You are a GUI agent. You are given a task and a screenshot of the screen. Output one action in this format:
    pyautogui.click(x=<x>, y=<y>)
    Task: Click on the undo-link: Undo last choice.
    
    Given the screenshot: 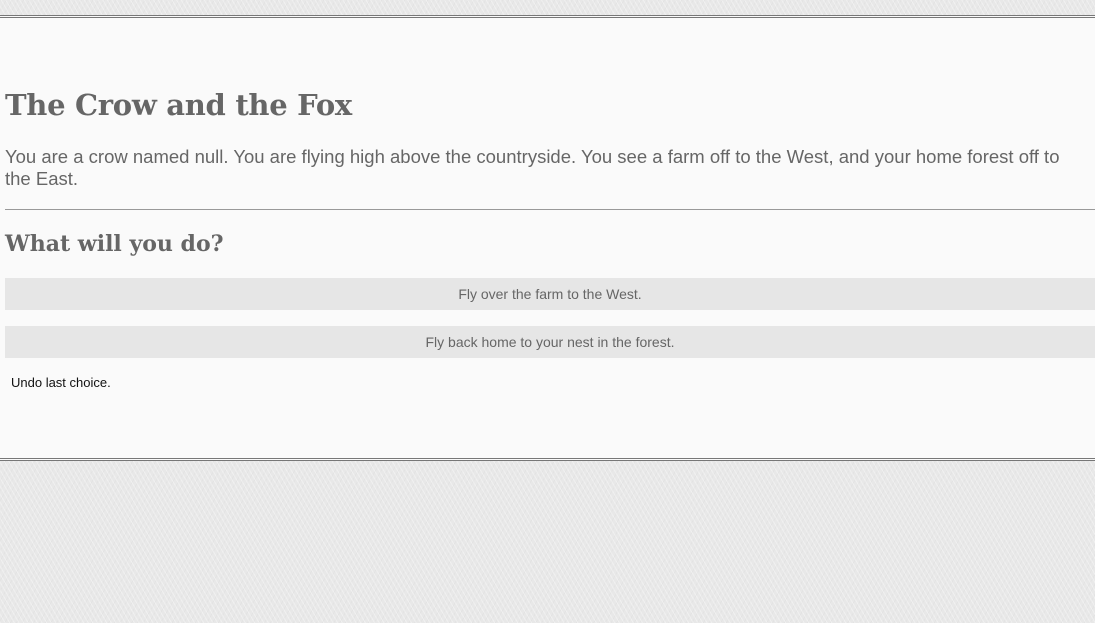 What is the action you would take?
    pyautogui.click(x=61, y=382)
    